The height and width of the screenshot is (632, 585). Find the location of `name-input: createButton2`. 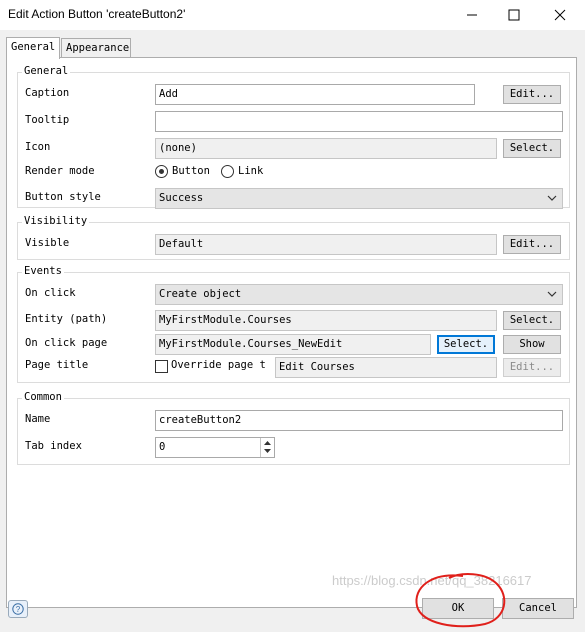

name-input: createButton2 is located at coordinates (359, 420).